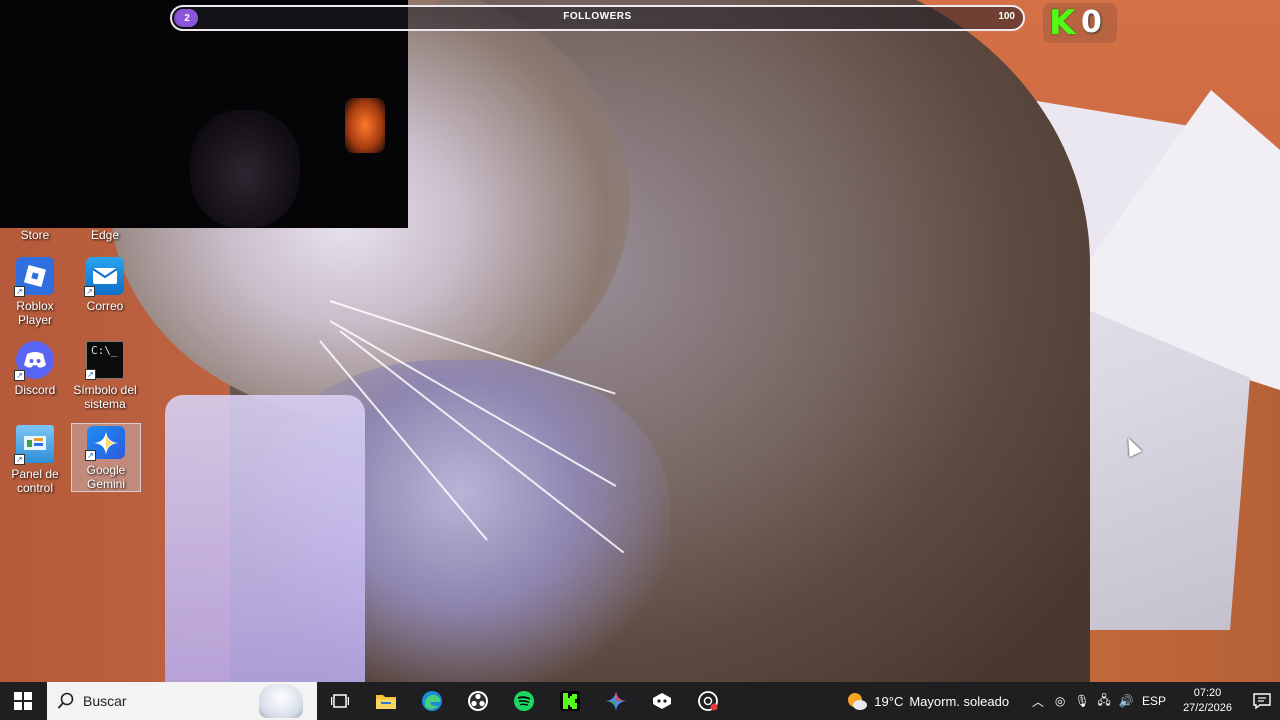 This screenshot has height=720, width=1280. Describe the element at coordinates (182, 701) in the screenshot. I see `taskbar-search-box: Buscar` at that location.